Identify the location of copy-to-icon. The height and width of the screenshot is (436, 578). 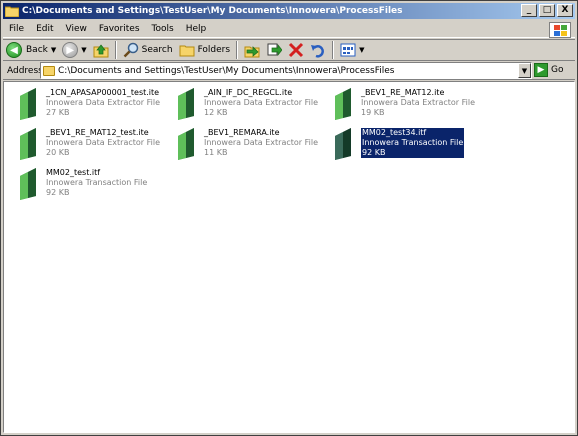
(274, 50).